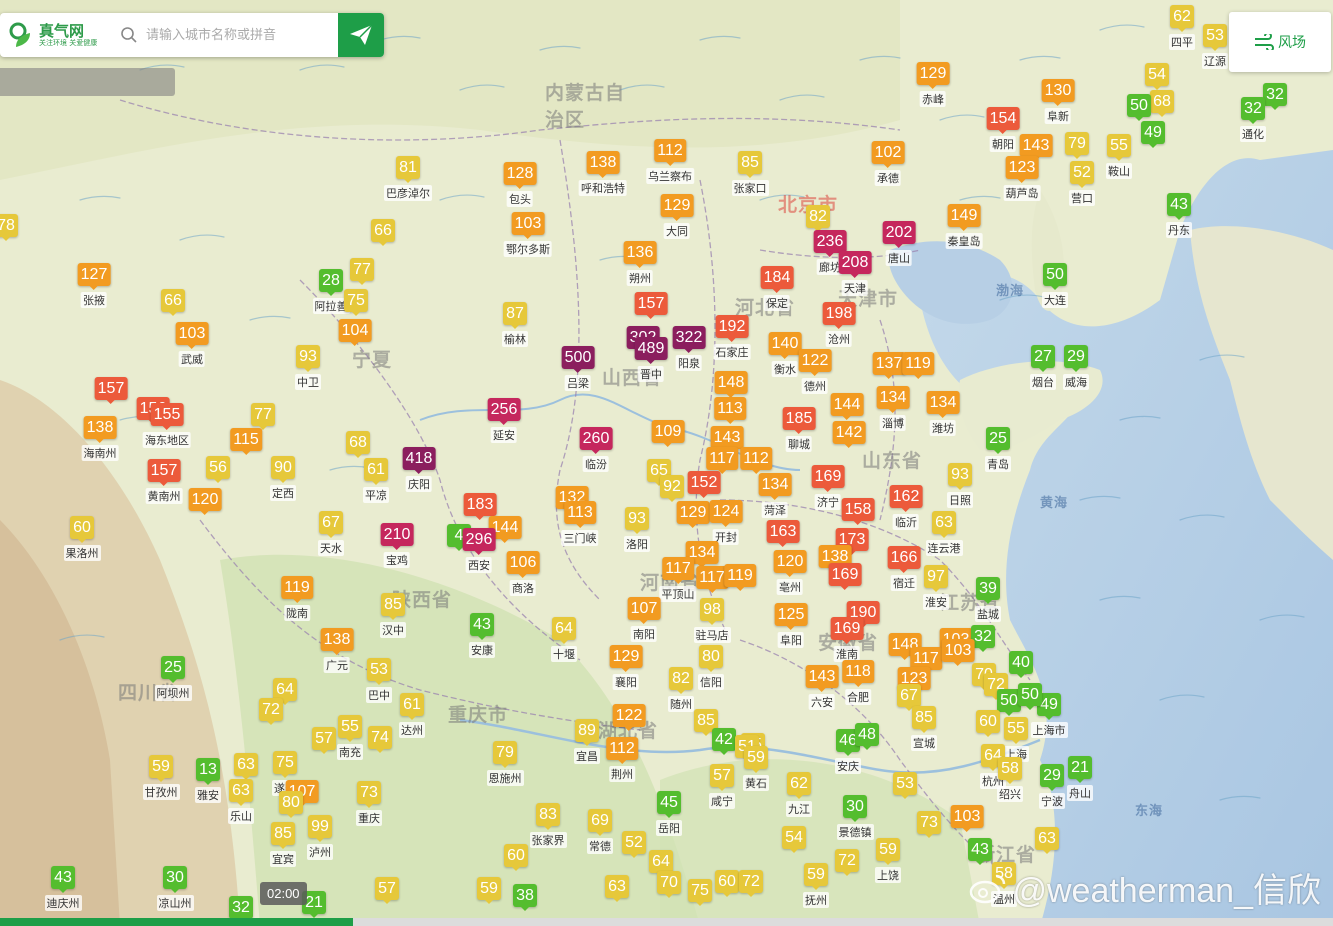 Image resolution: width=1333 pixels, height=926 pixels. I want to click on aqi-marker: 63, so click(1047, 840).